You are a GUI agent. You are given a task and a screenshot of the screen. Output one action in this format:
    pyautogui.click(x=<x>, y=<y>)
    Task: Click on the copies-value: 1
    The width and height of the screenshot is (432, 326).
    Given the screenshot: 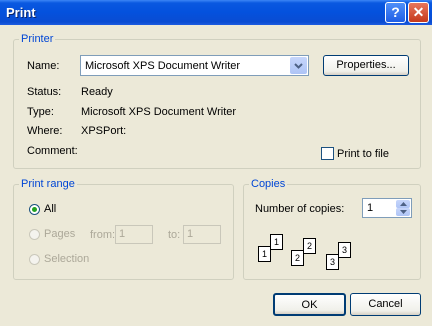 What is the action you would take?
    pyautogui.click(x=370, y=208)
    